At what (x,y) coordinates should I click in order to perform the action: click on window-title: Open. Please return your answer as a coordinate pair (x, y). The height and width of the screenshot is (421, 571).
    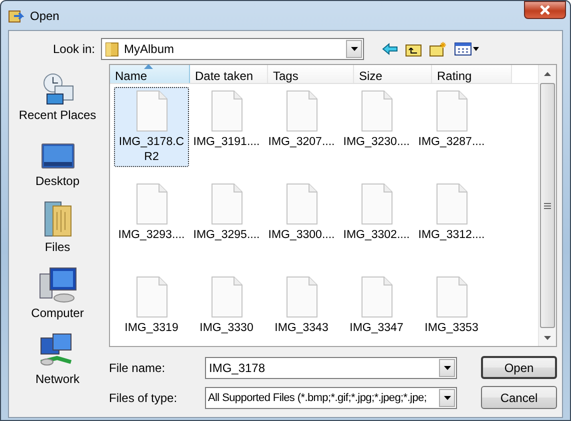
    Looking at the image, I should click on (45, 15).